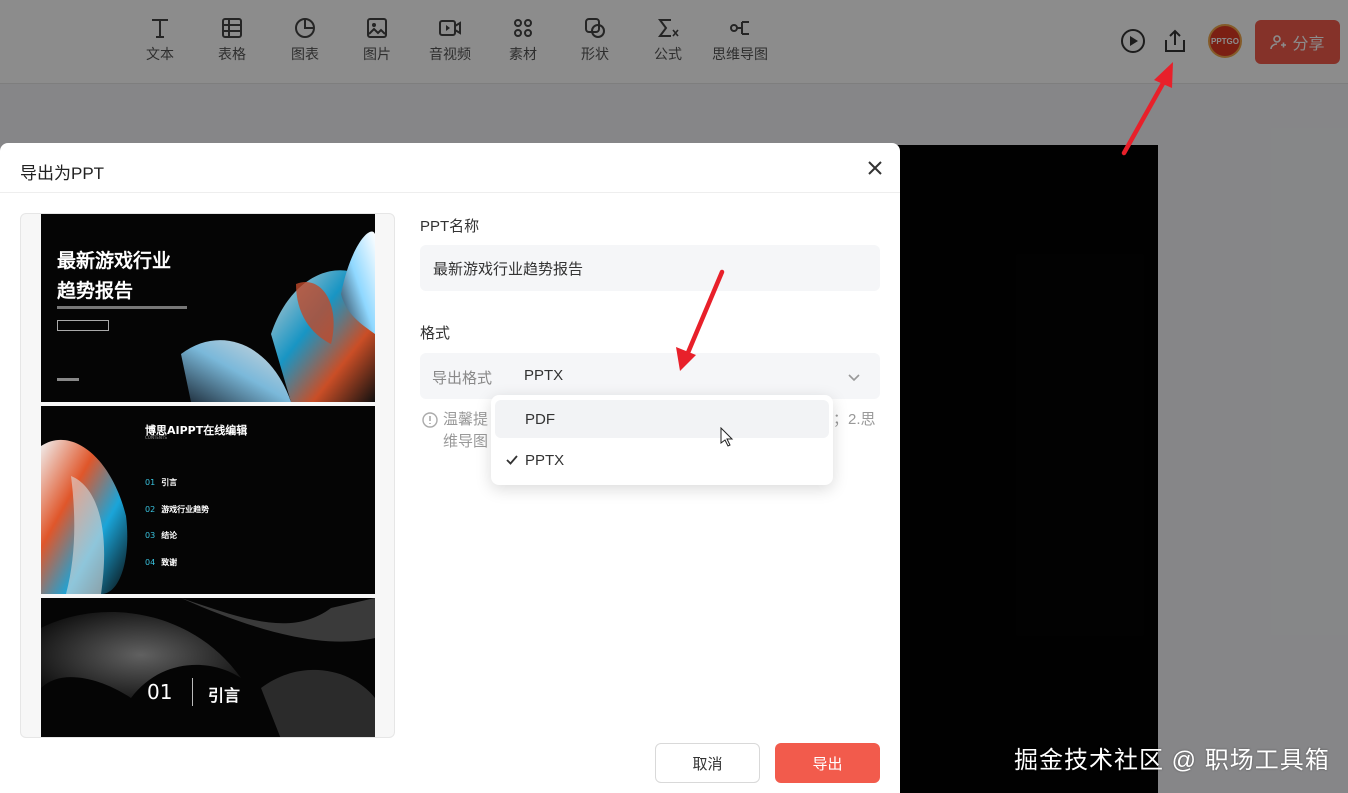 This screenshot has width=1348, height=793. What do you see at coordinates (512, 460) in the screenshot?
I see `check-icon` at bounding box center [512, 460].